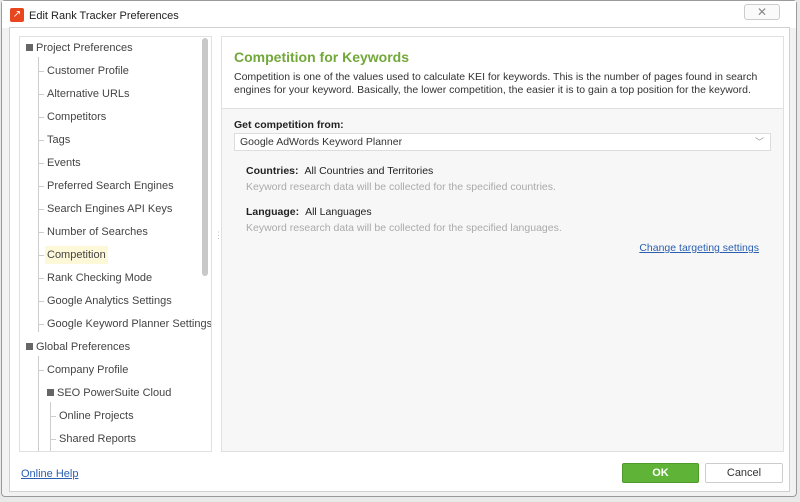 The image size is (800, 502). I want to click on tree-item: Global Preferences, so click(78, 347).